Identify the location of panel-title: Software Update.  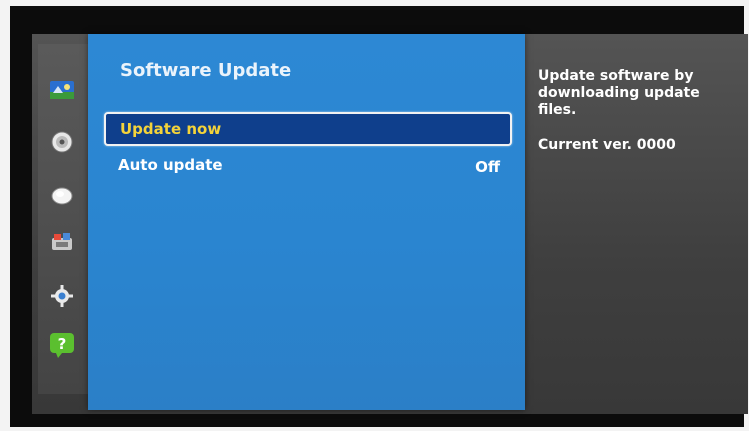
(206, 70).